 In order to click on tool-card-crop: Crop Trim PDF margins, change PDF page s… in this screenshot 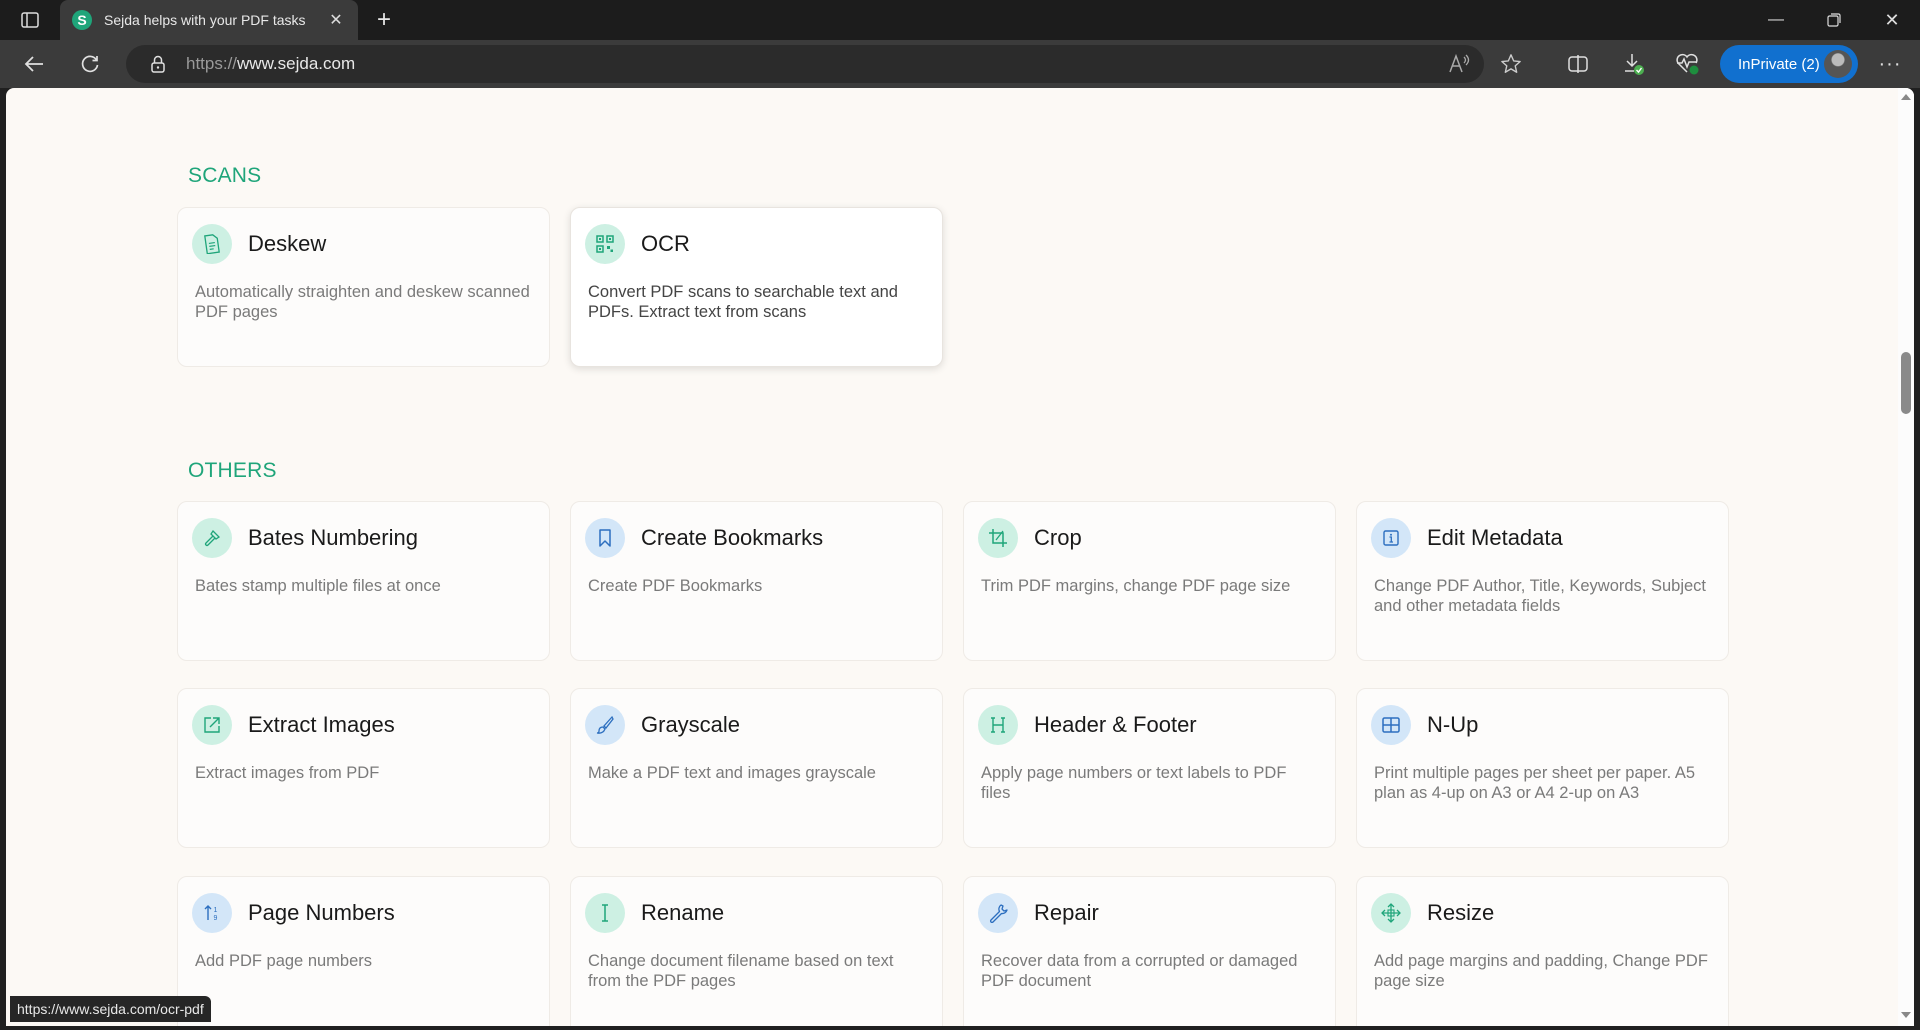, I will do `click(1149, 581)`.